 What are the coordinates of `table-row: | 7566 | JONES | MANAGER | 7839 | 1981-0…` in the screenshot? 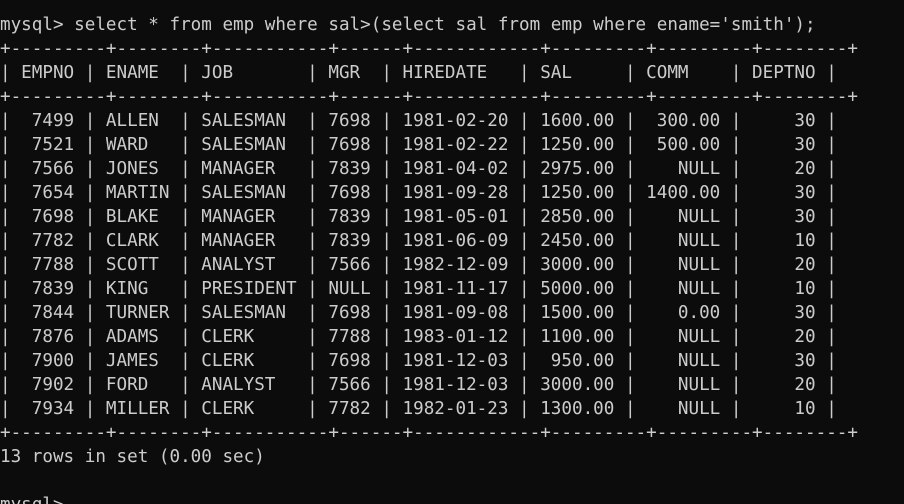 It's located at (418, 169).